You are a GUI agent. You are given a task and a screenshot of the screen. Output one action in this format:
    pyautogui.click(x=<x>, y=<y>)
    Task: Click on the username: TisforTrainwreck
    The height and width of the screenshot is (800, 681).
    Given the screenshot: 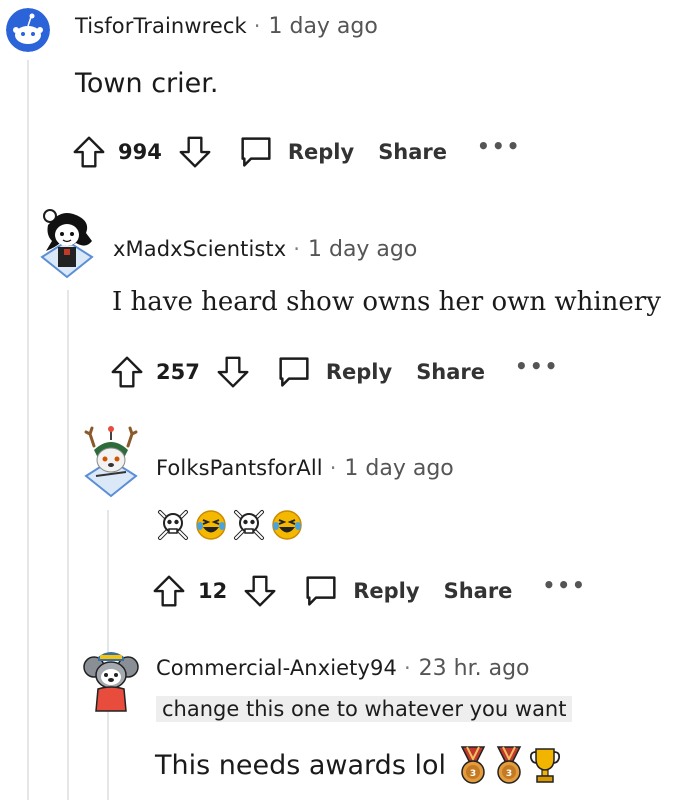 What is the action you would take?
    pyautogui.click(x=161, y=26)
    